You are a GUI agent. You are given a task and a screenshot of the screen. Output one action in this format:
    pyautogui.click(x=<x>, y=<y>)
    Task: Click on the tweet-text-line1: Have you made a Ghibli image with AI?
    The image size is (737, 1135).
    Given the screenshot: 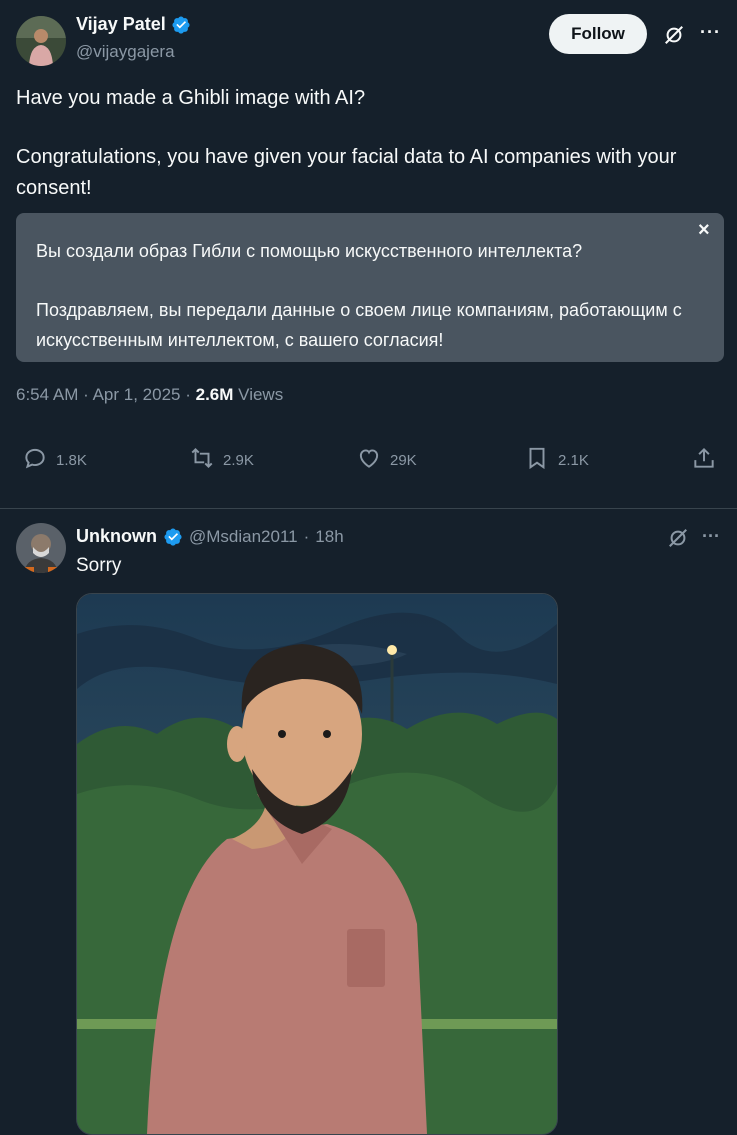 What is the action you would take?
    pyautogui.click(x=191, y=98)
    